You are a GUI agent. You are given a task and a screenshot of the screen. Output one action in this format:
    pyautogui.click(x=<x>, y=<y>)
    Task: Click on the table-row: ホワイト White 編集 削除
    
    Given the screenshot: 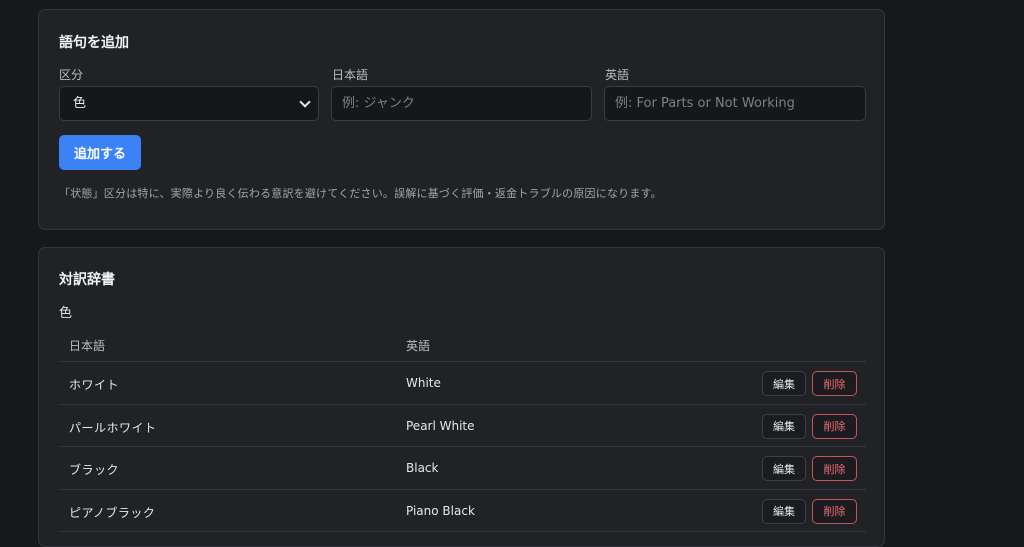 What is the action you would take?
    pyautogui.click(x=462, y=383)
    